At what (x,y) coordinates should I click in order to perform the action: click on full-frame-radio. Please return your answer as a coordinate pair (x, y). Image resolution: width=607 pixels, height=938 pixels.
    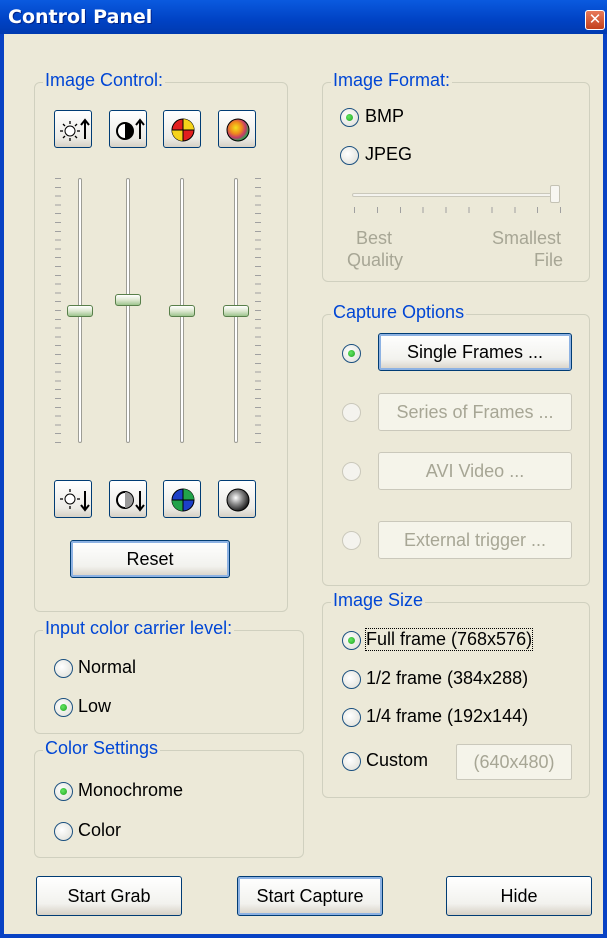
    Looking at the image, I should click on (351, 640).